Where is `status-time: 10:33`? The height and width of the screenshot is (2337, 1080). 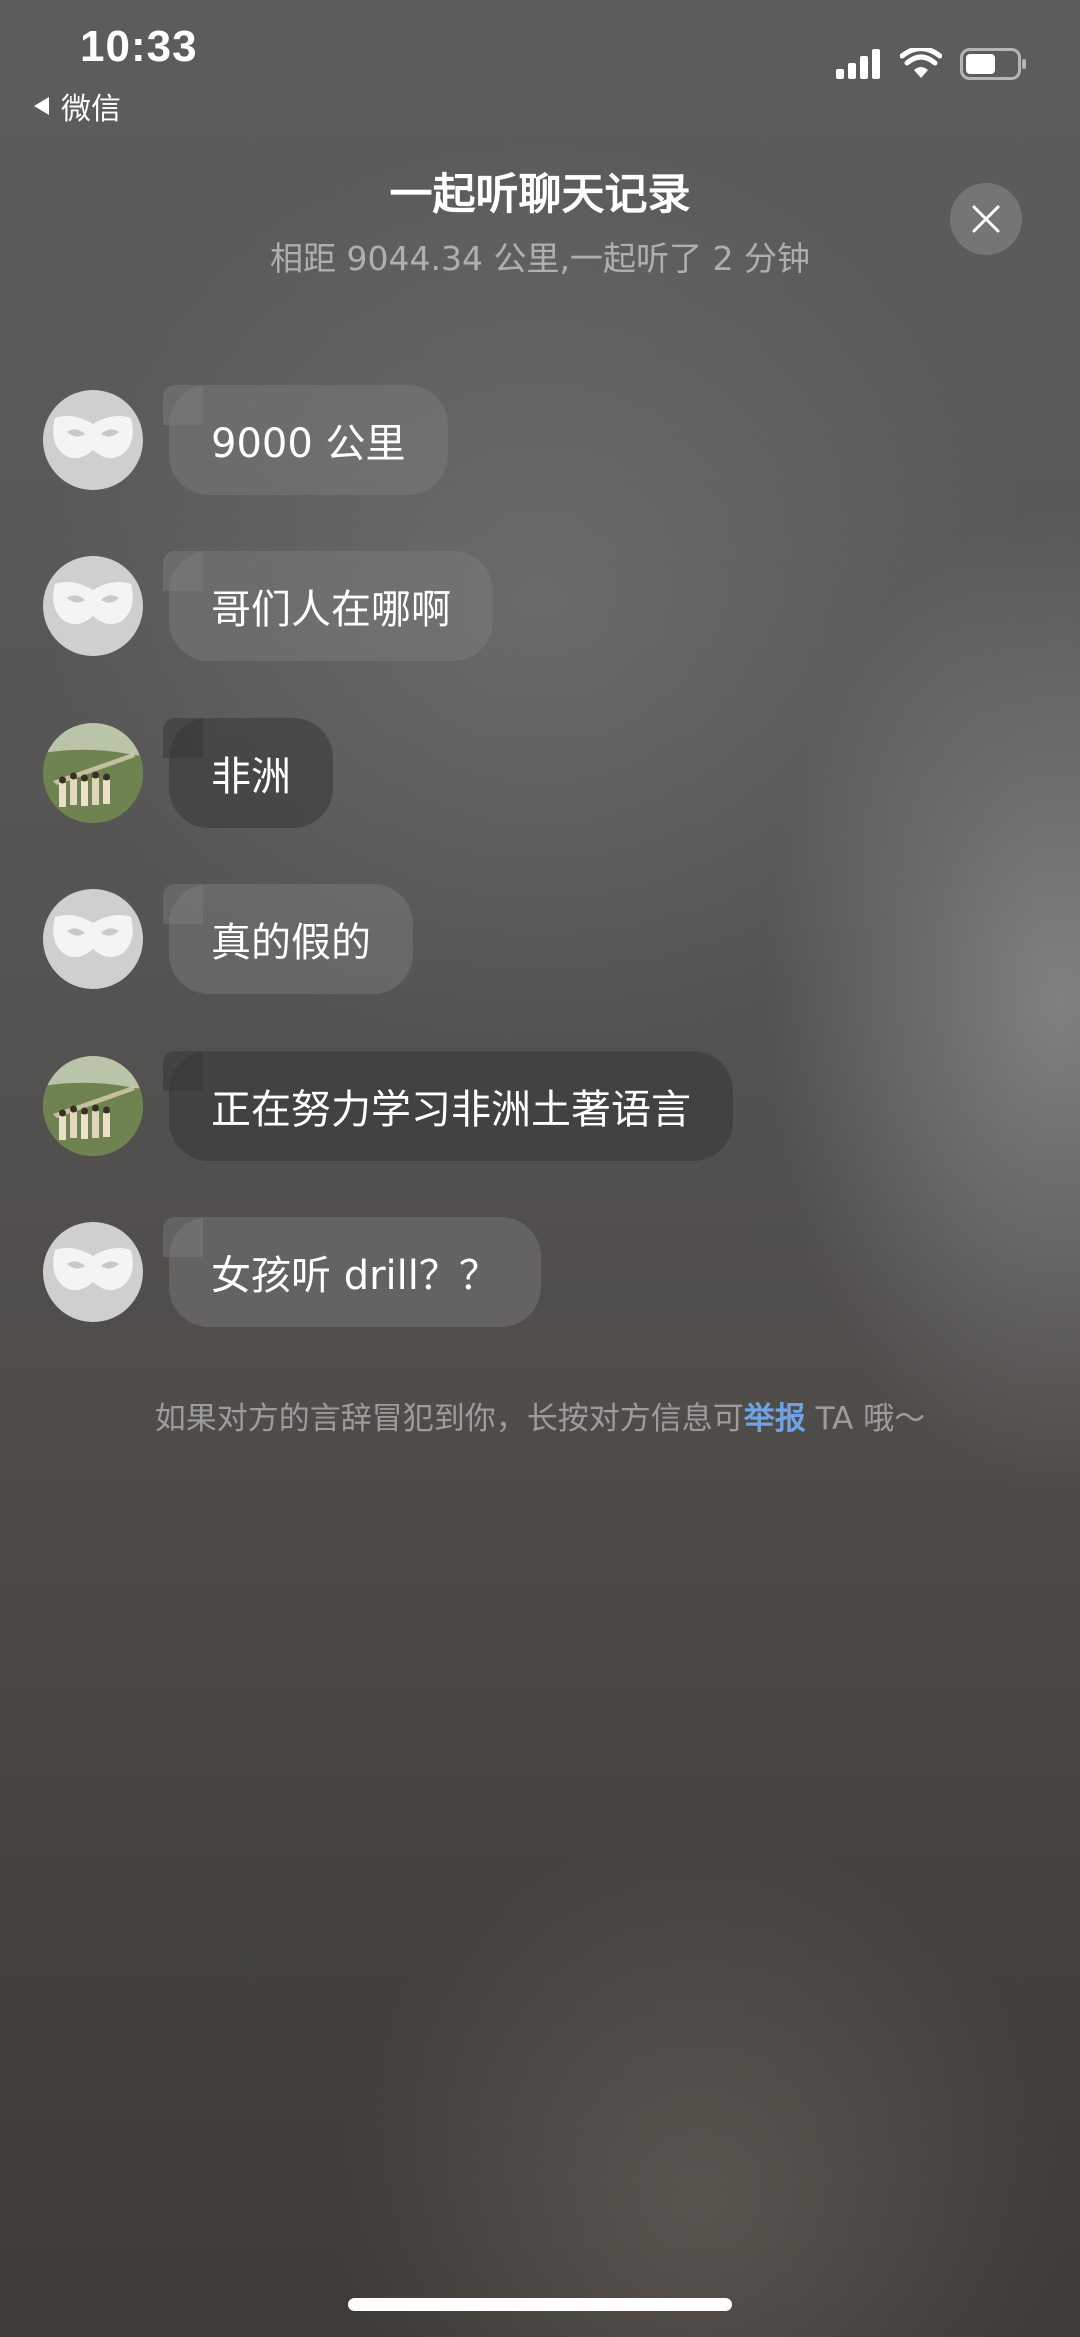 status-time: 10:33 is located at coordinates (139, 46).